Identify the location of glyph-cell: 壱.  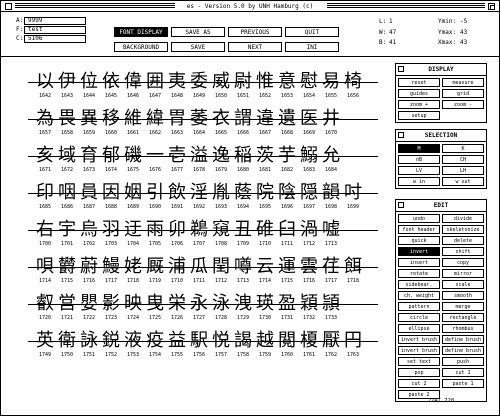
(177, 155).